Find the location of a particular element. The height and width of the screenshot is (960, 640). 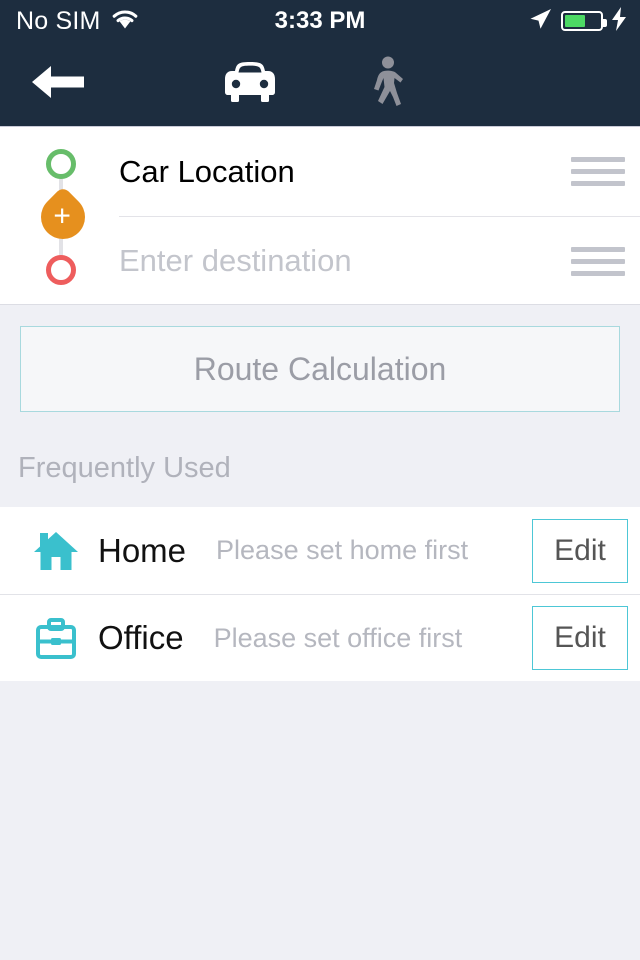

origin-node-marker is located at coordinates (61, 164).